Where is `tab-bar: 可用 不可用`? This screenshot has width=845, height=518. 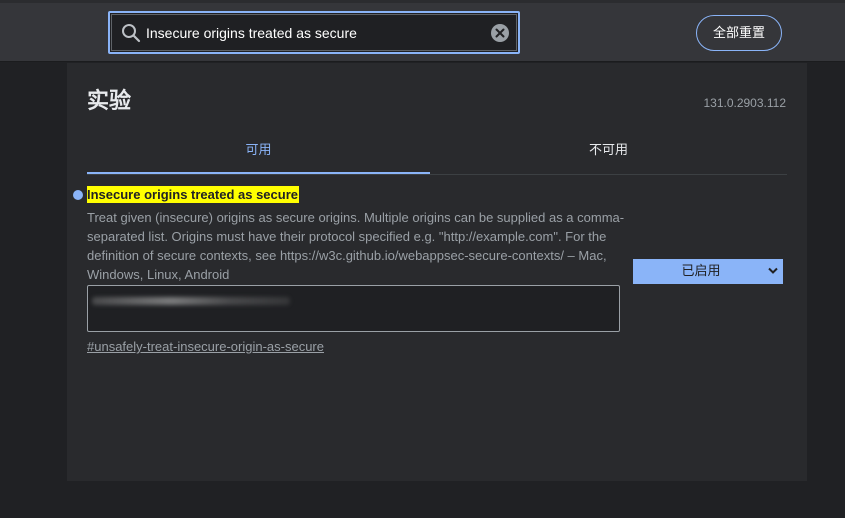 tab-bar: 可用 不可用 is located at coordinates (437, 154).